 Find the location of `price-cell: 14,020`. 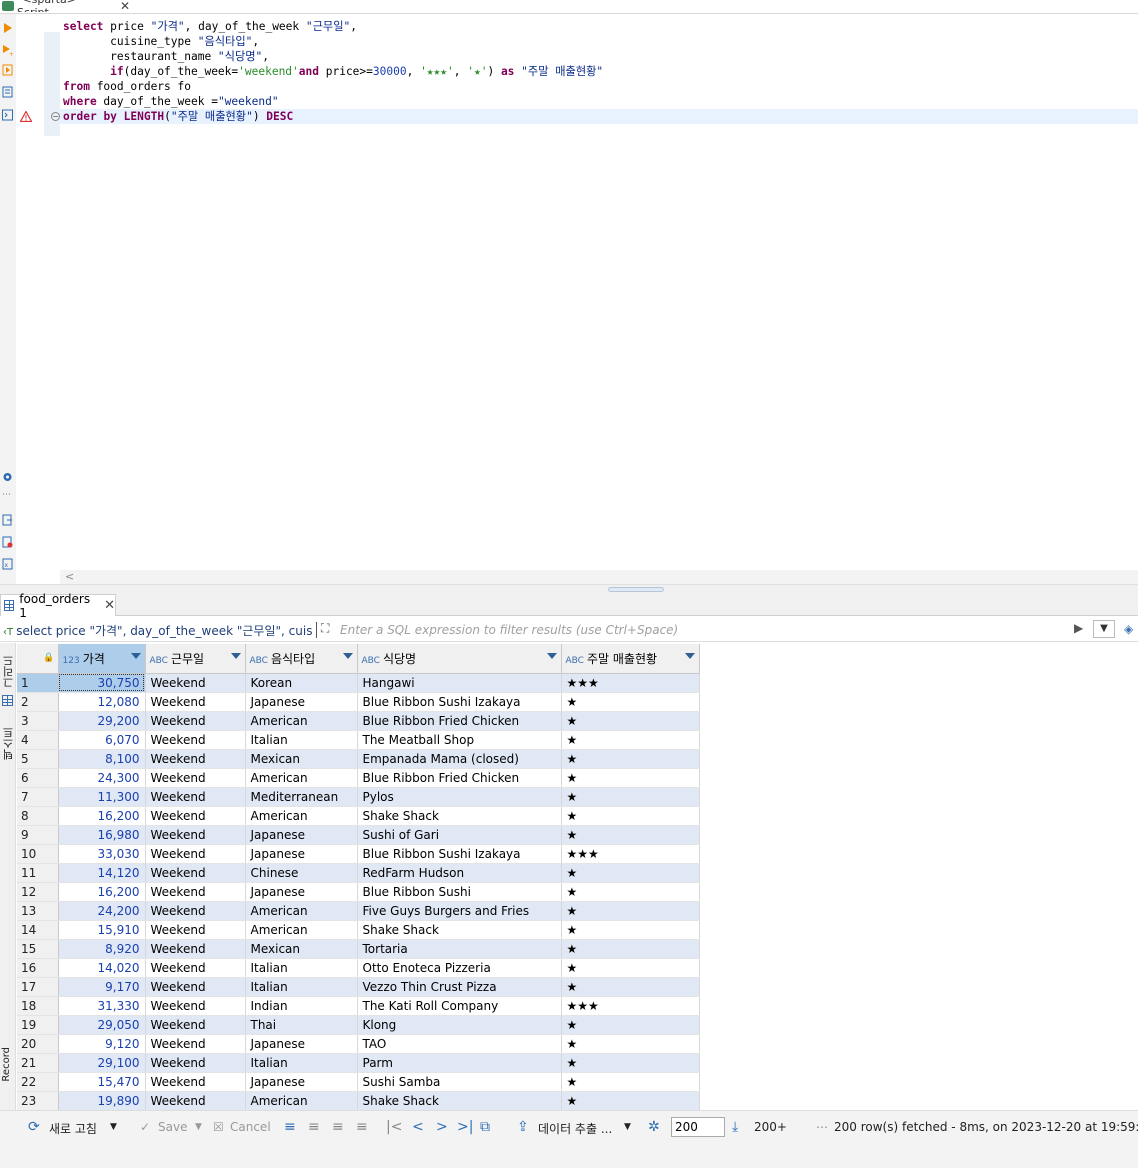

price-cell: 14,020 is located at coordinates (102, 968).